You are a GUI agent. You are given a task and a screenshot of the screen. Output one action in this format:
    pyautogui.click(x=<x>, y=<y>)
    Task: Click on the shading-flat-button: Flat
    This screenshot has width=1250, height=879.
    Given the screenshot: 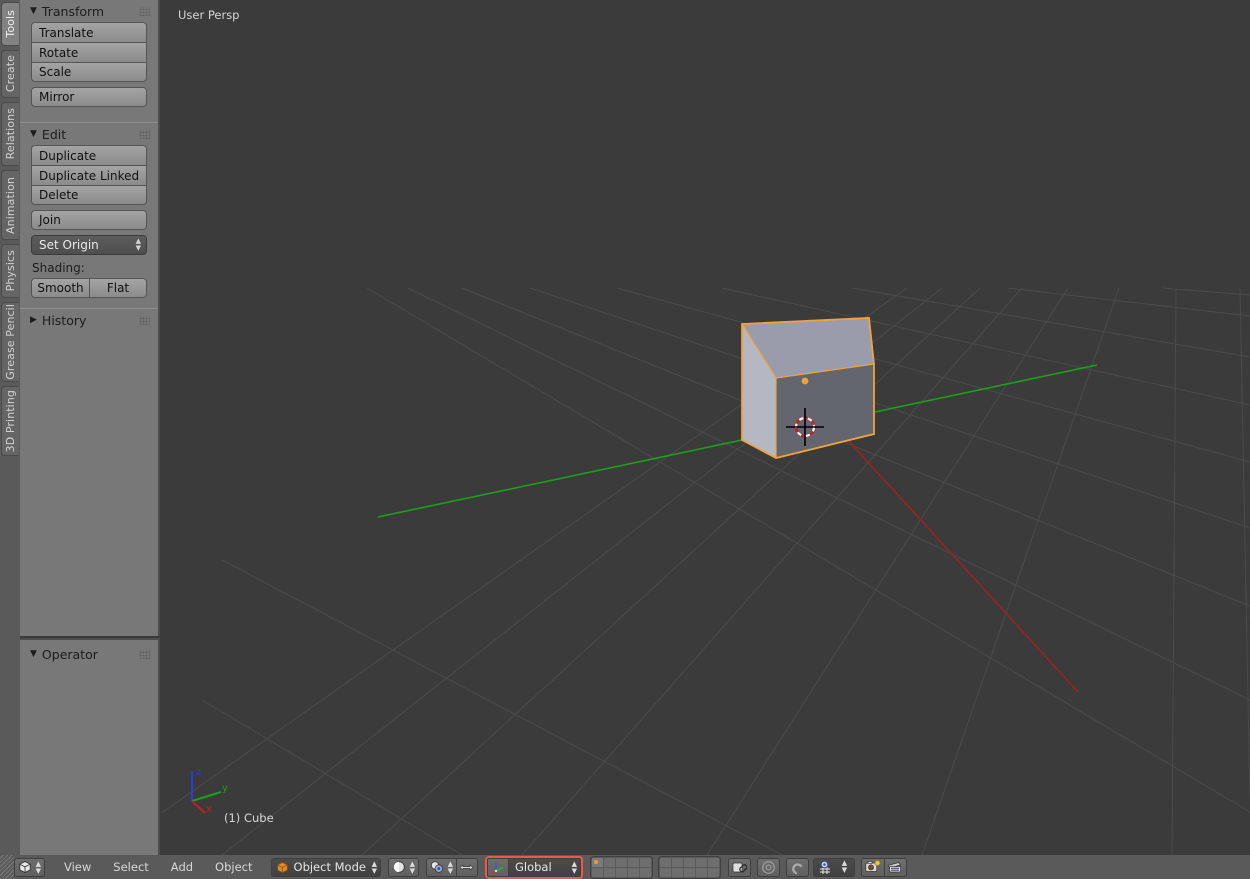 What is the action you would take?
    pyautogui.click(x=118, y=288)
    